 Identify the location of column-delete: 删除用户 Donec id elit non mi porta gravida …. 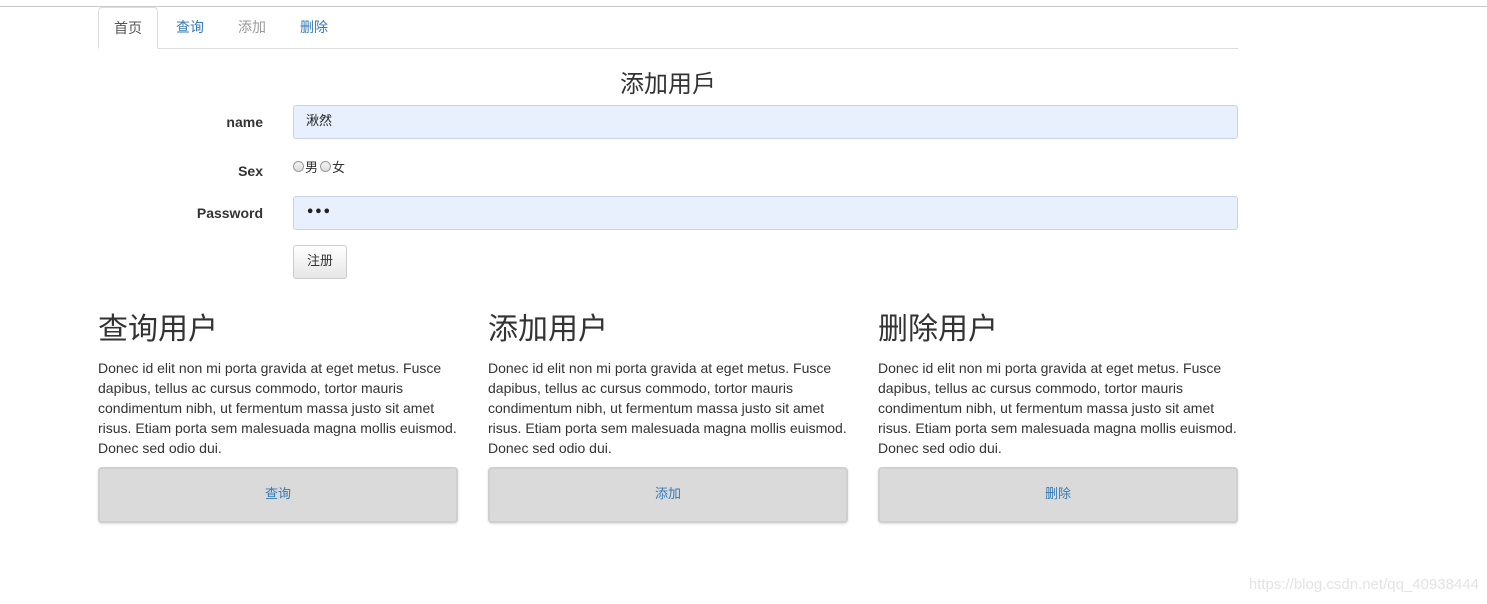
(1058, 415).